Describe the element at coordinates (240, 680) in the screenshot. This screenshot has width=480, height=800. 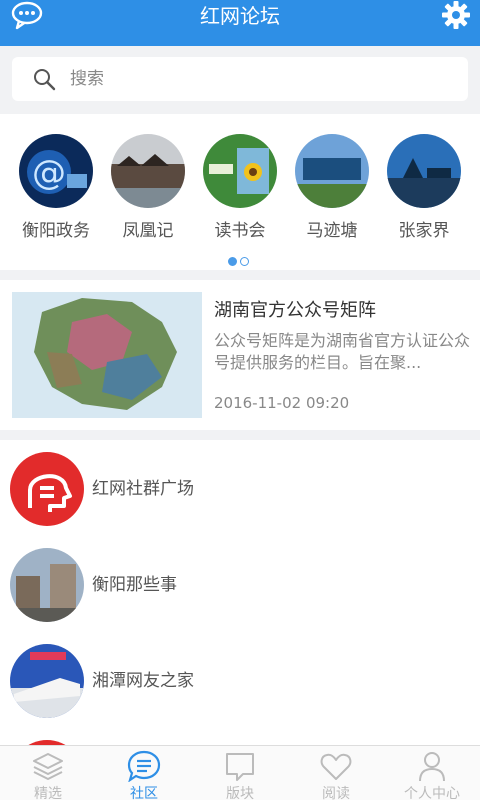
I see `list-item: 湘潭网友之家` at that location.